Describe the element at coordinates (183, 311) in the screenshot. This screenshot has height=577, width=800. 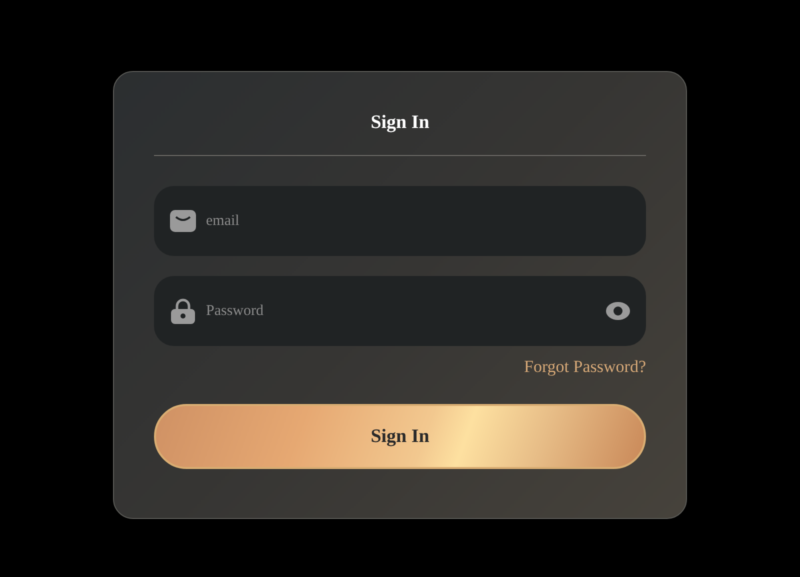
I see `lock-icon` at that location.